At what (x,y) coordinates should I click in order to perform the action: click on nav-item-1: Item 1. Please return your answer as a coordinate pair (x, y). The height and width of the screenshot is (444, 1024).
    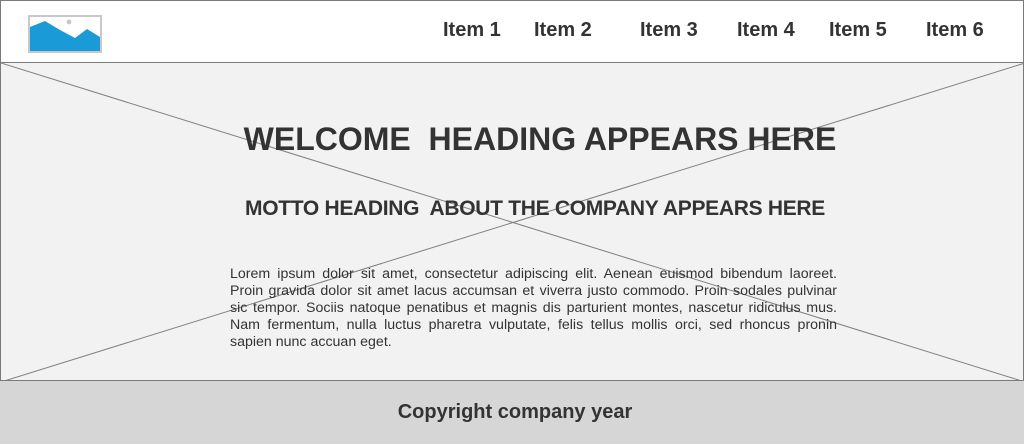
    Looking at the image, I should click on (472, 30).